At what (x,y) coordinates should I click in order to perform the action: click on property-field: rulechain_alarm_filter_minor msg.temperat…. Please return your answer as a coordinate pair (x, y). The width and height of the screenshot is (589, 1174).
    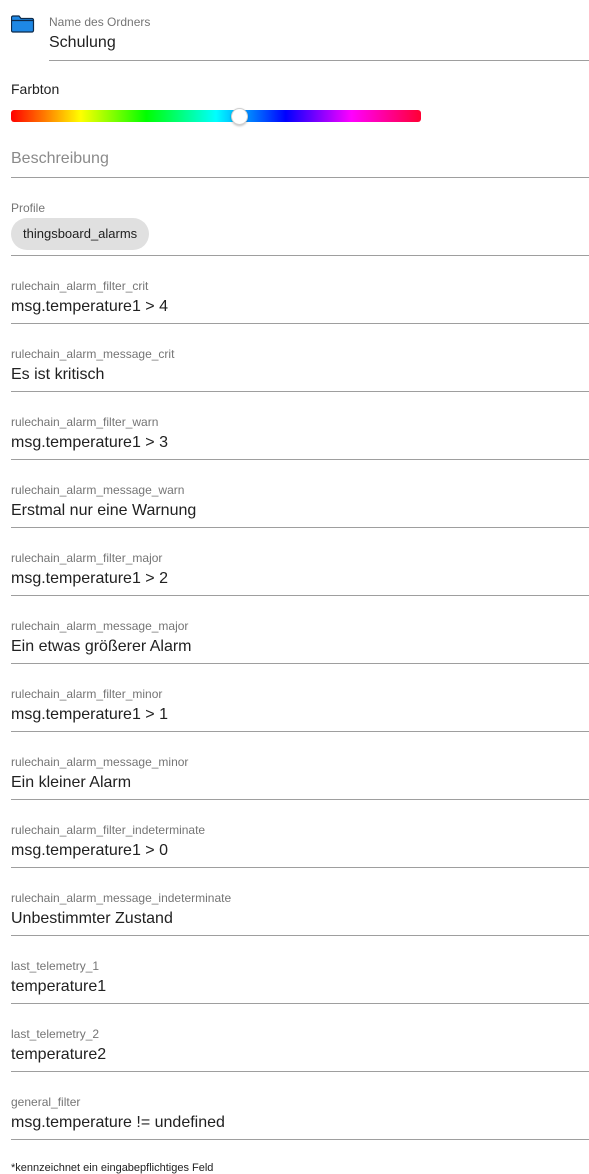
    Looking at the image, I should click on (300, 704).